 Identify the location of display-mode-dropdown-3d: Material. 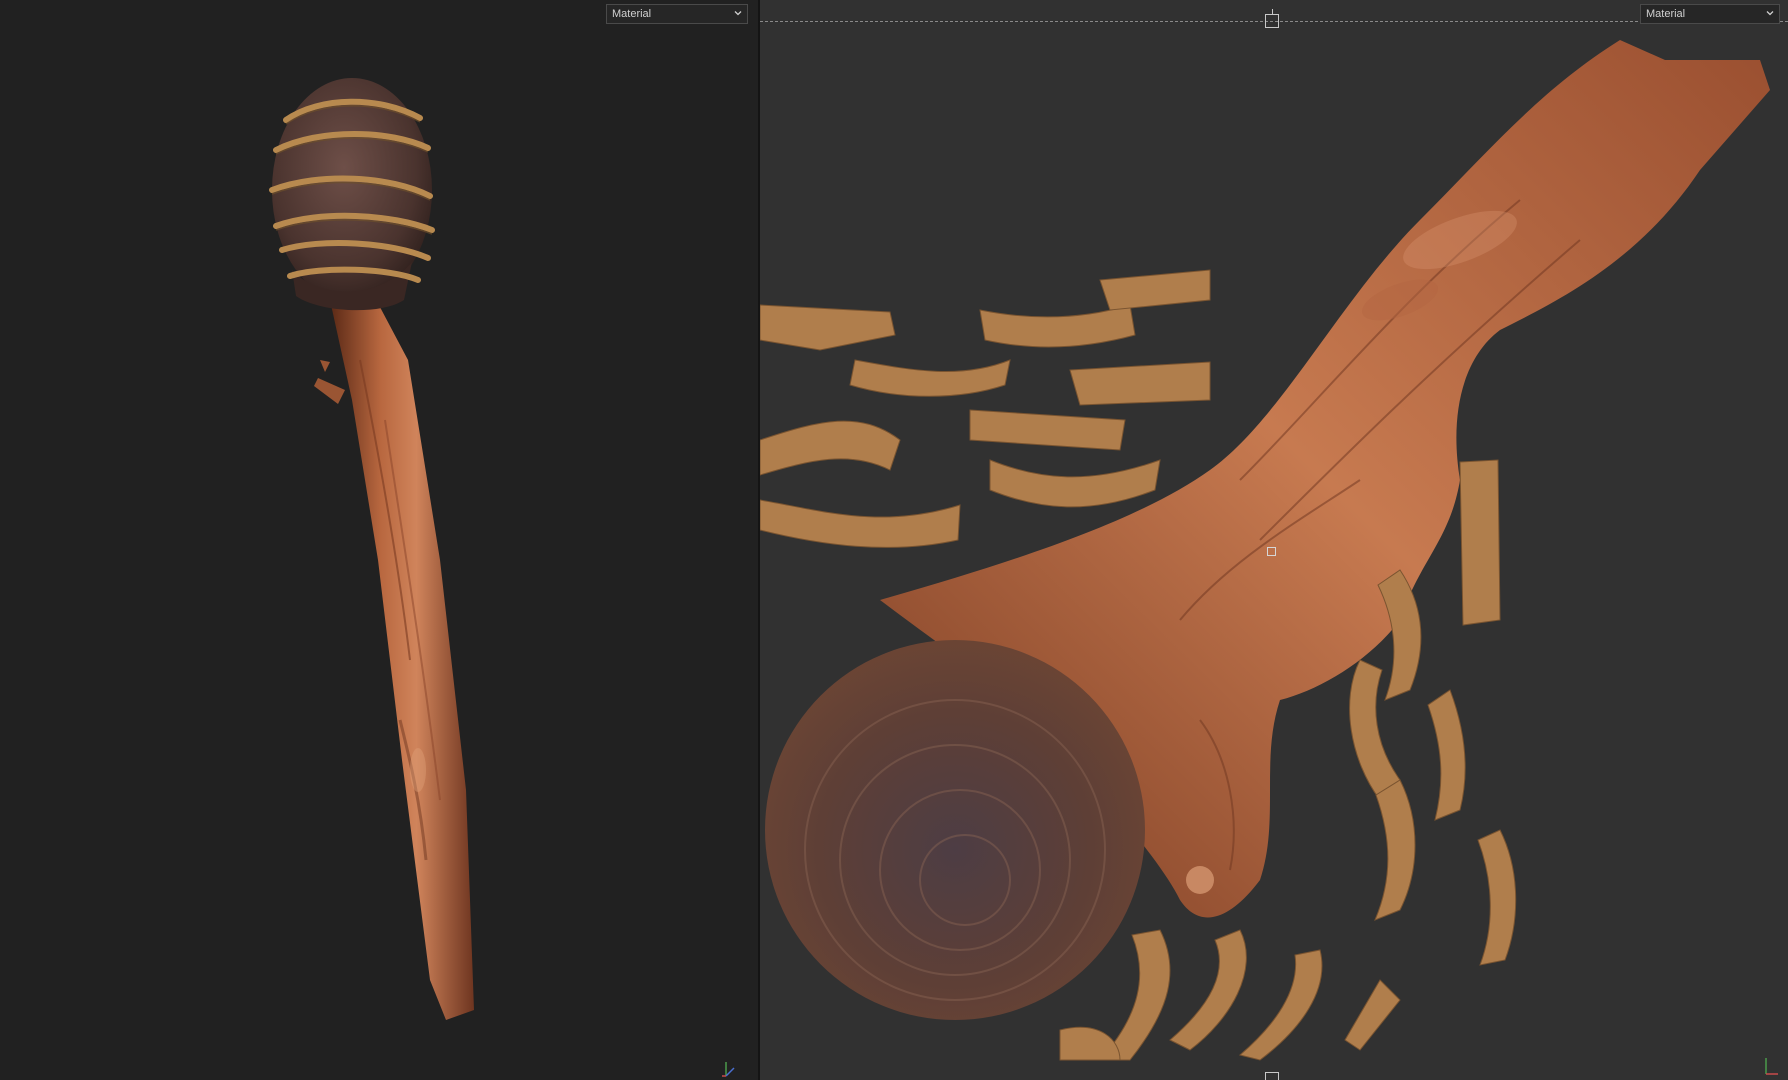
(677, 14).